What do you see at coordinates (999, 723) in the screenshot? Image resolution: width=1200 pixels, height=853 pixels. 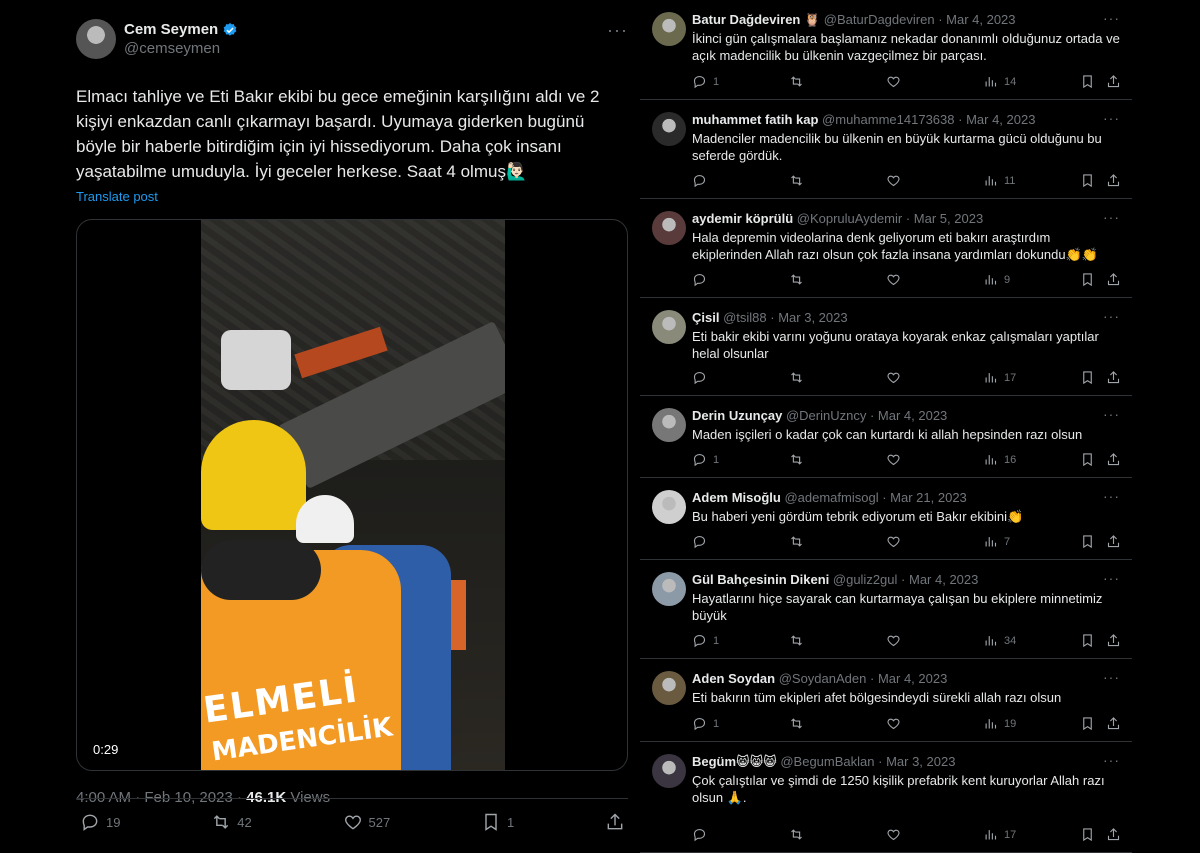 I see `views-button: 19` at bounding box center [999, 723].